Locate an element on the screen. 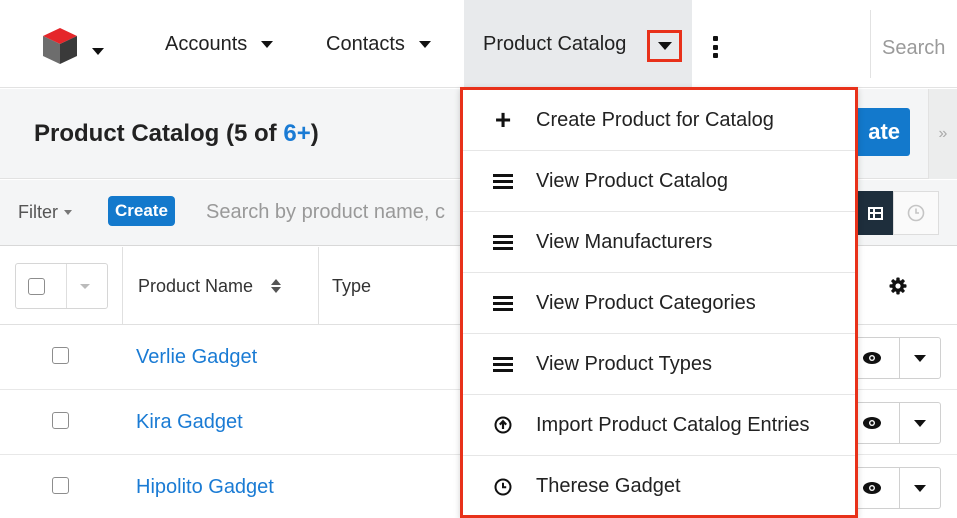 Image resolution: width=957 pixels, height=518 pixels. record-count-text: (5 of is located at coordinates (255, 133).